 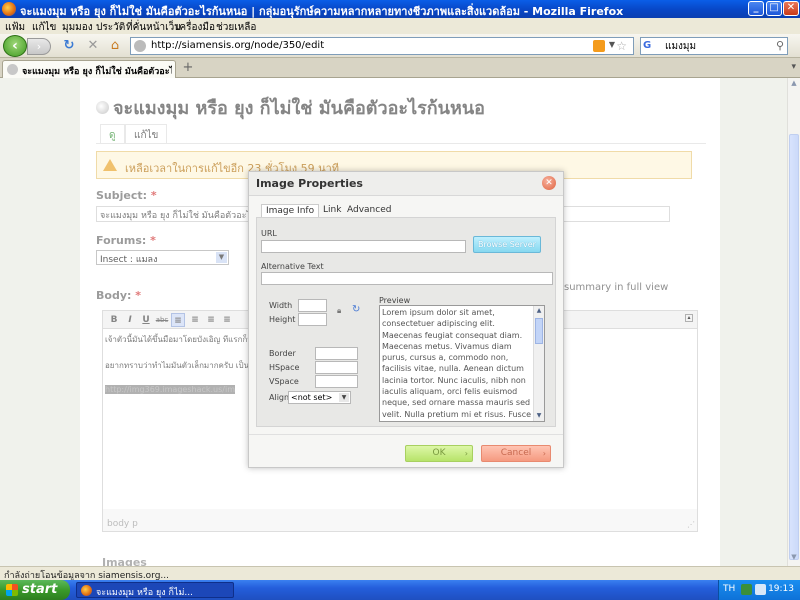 What do you see at coordinates (729, 589) in the screenshot?
I see `language-indicator: TH` at bounding box center [729, 589].